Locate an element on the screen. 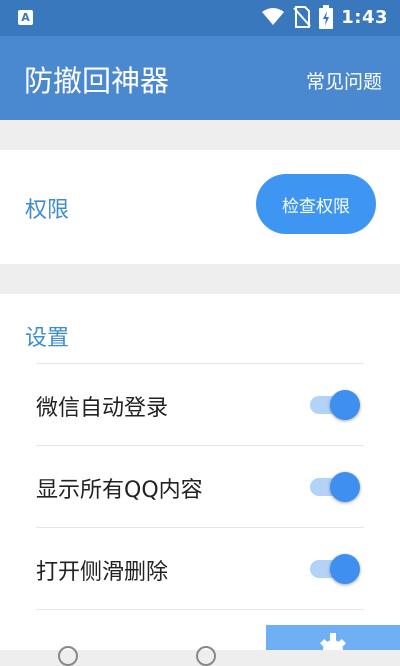 This screenshot has width=400, height=666. status-icons: 1:43 is located at coordinates (324, 17).